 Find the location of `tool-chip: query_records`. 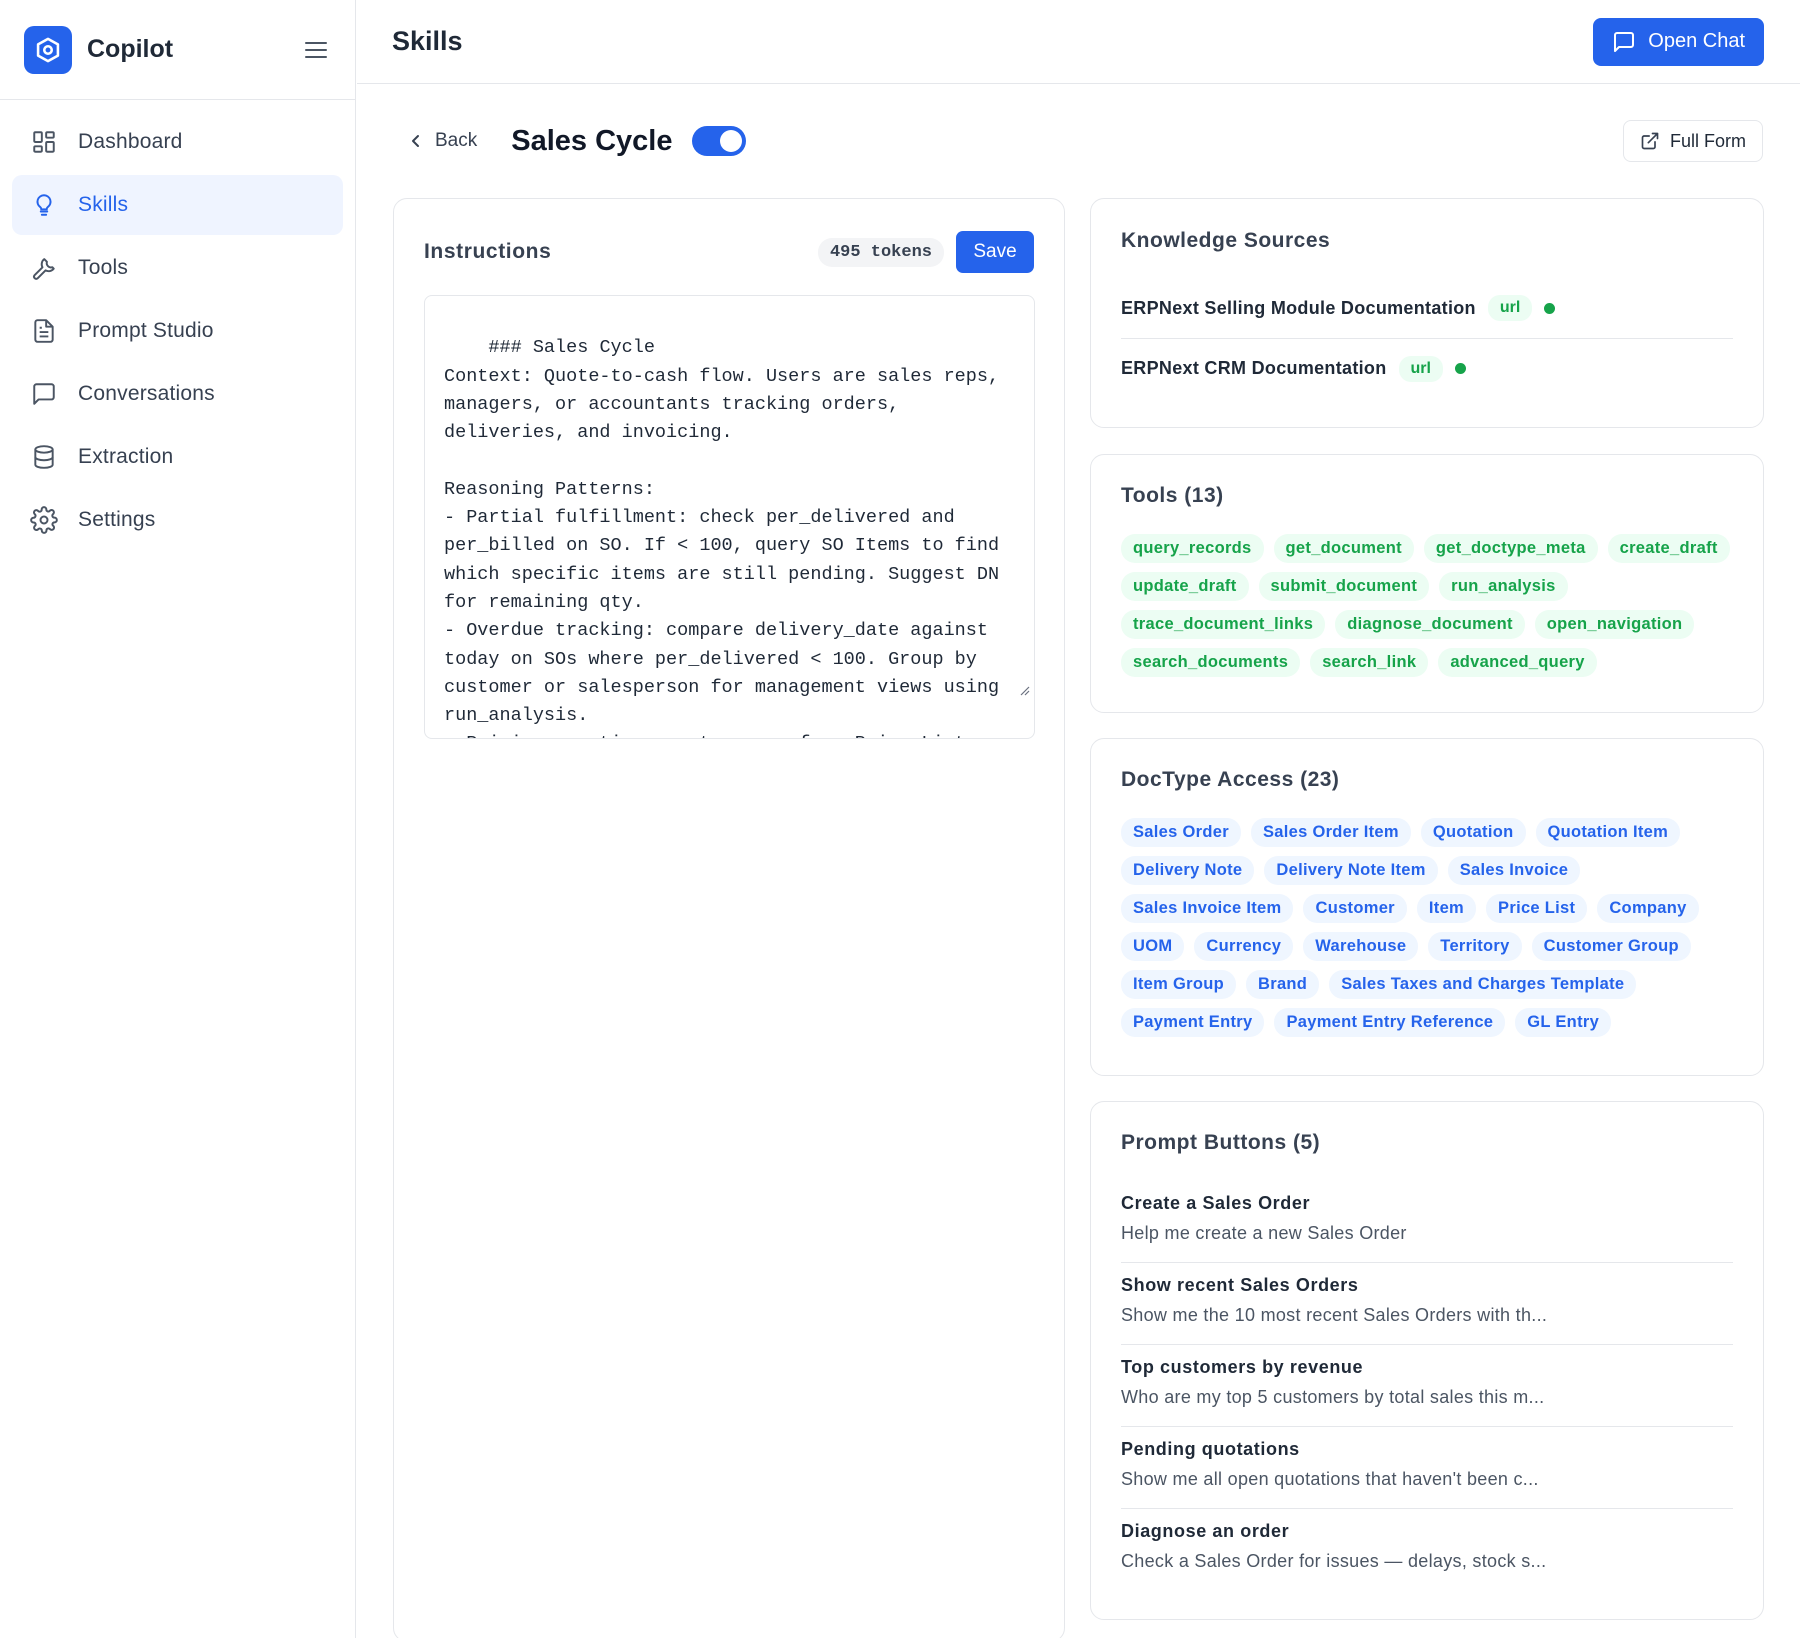

tool-chip: query_records is located at coordinates (1192, 548).